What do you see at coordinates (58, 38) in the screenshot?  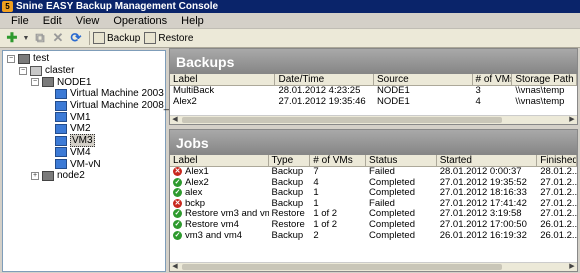 I see `delete-icon: ✕` at bounding box center [58, 38].